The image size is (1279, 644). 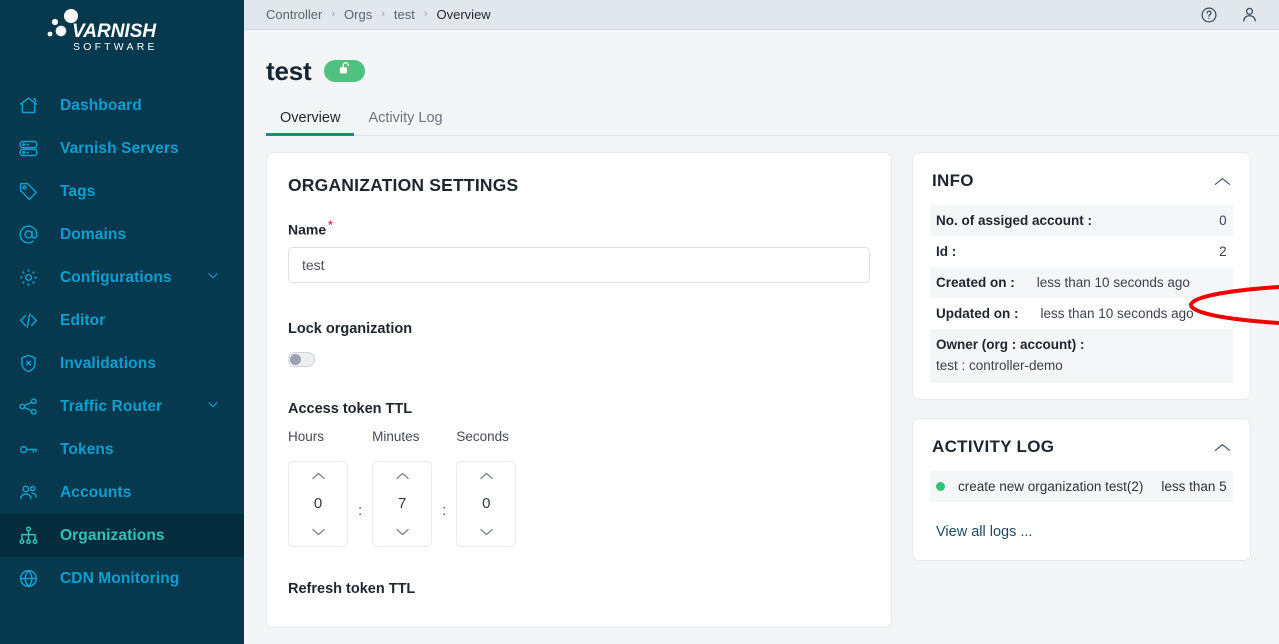 I want to click on seconds-value: 0, so click(x=486, y=504).